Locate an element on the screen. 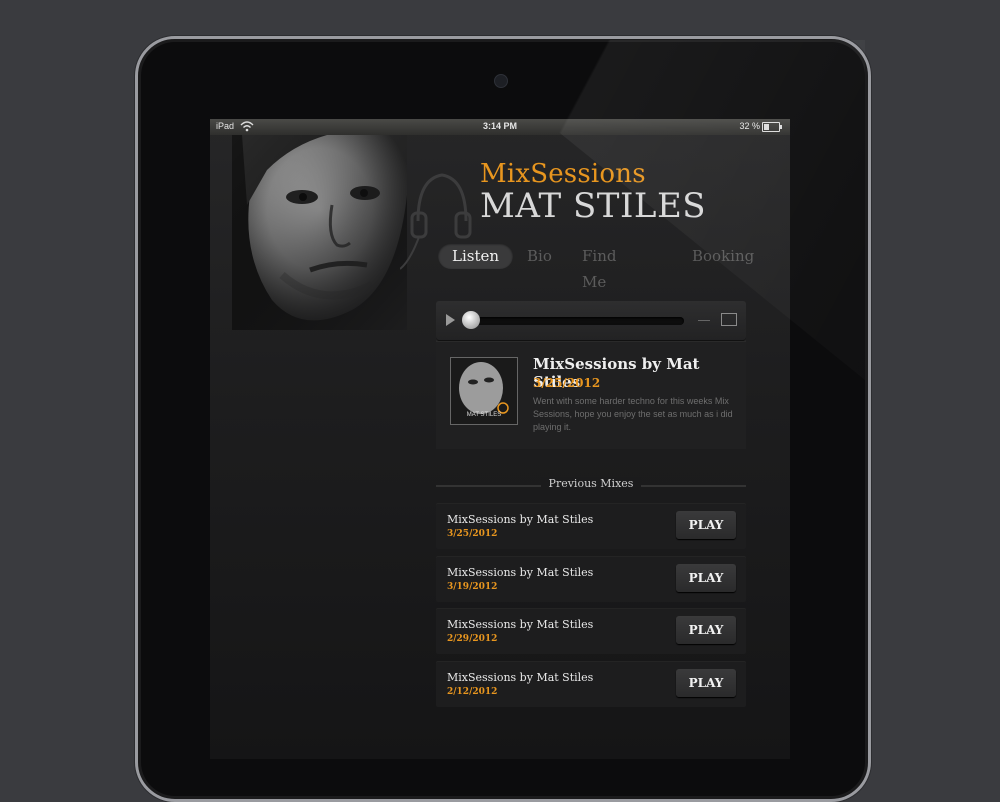 The height and width of the screenshot is (802, 1000). progress-track is located at coordinates (575, 321).